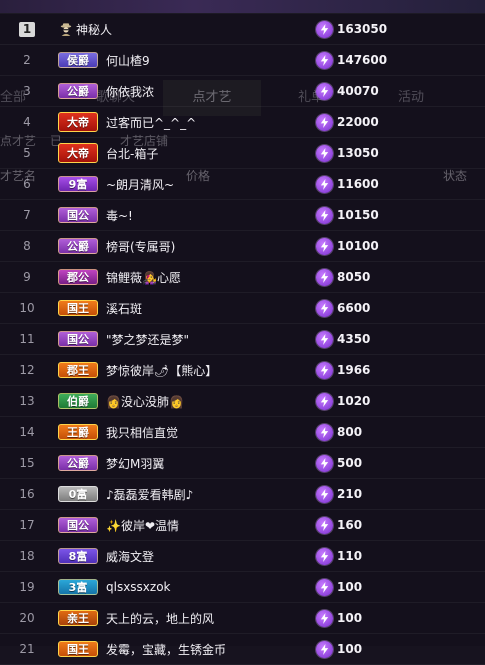 Image resolution: width=485 pixels, height=665 pixels. What do you see at coordinates (295, 525) in the screenshot?
I see `user-name: ✨彼岸❤温情` at bounding box center [295, 525].